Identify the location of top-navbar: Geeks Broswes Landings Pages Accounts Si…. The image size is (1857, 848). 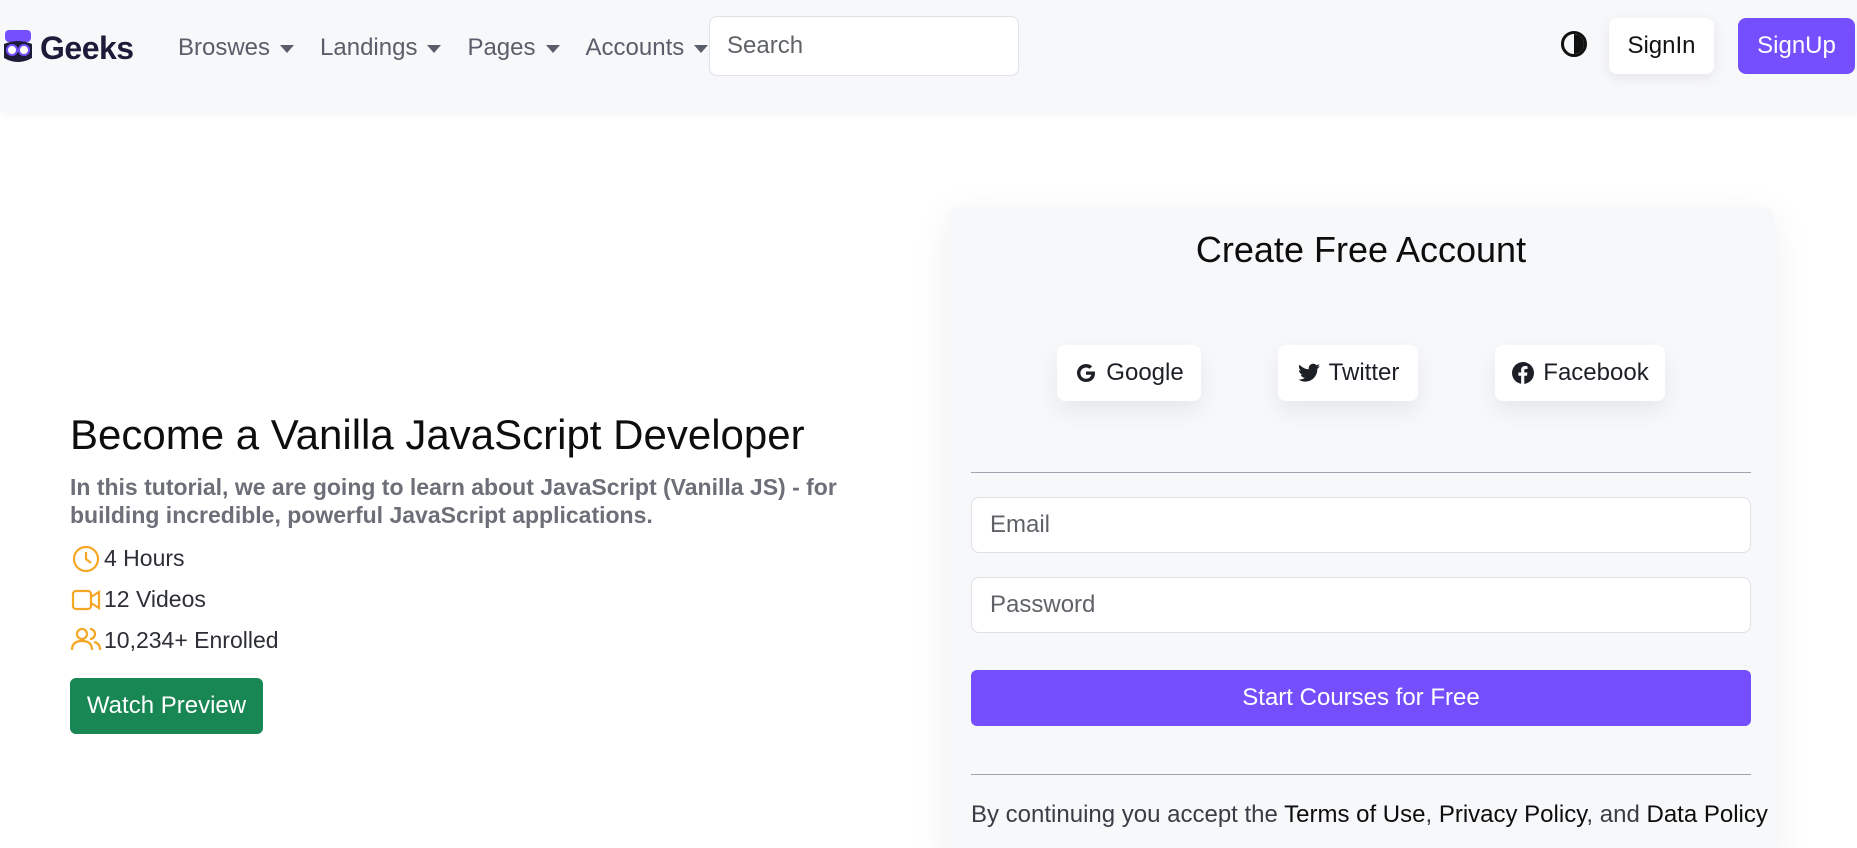
(928, 55).